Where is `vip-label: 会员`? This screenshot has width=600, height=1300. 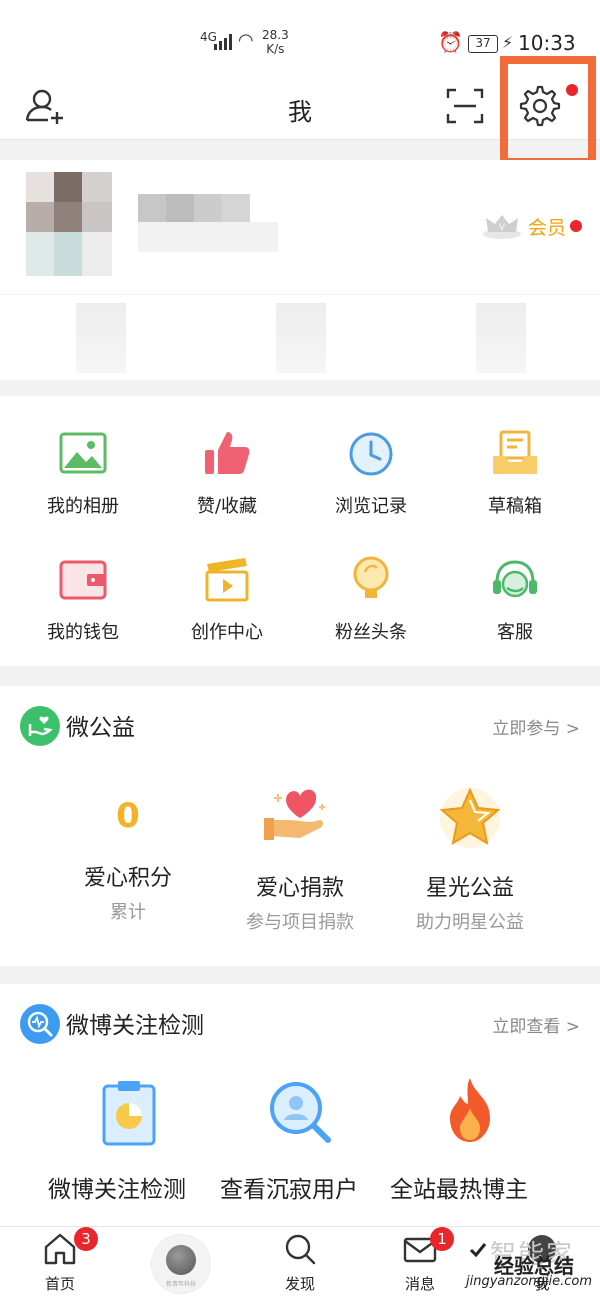
vip-label: 会员 is located at coordinates (547, 227).